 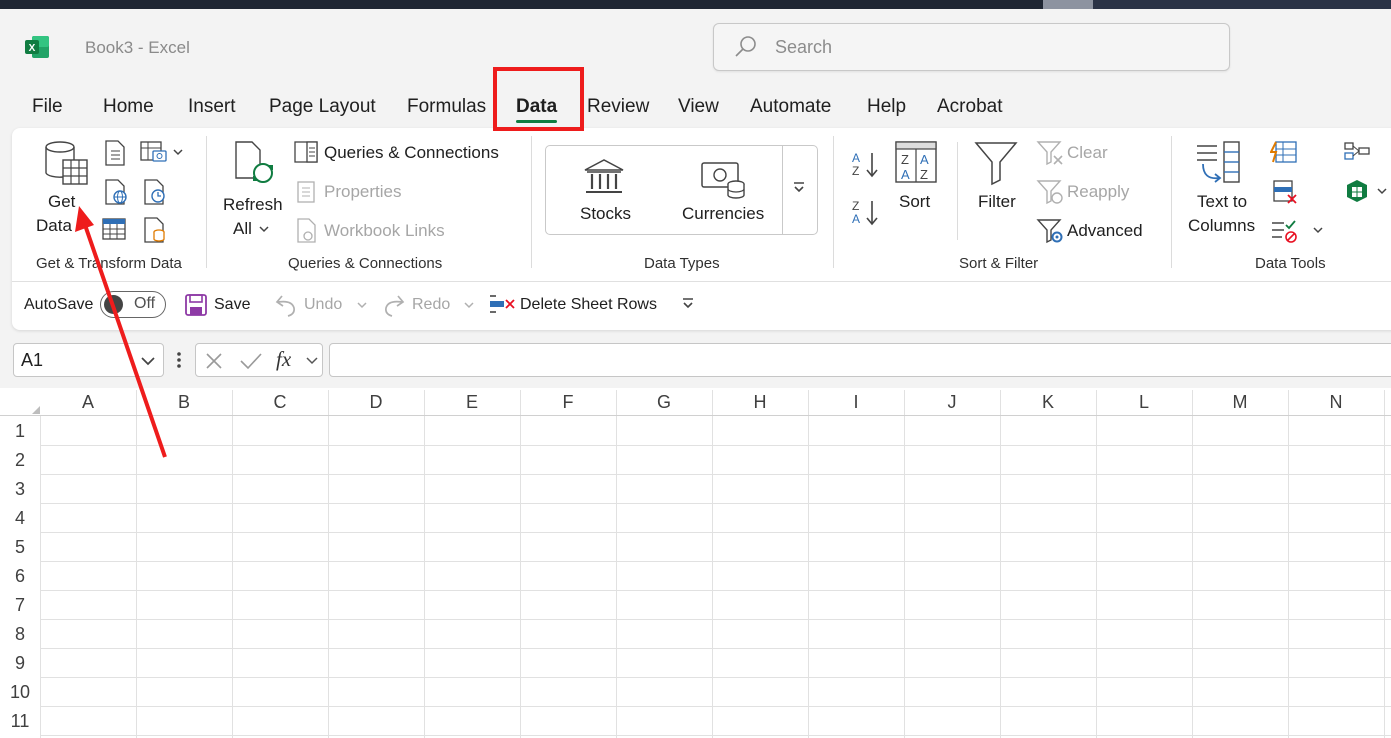 I want to click on save-icon, so click(x=196, y=305).